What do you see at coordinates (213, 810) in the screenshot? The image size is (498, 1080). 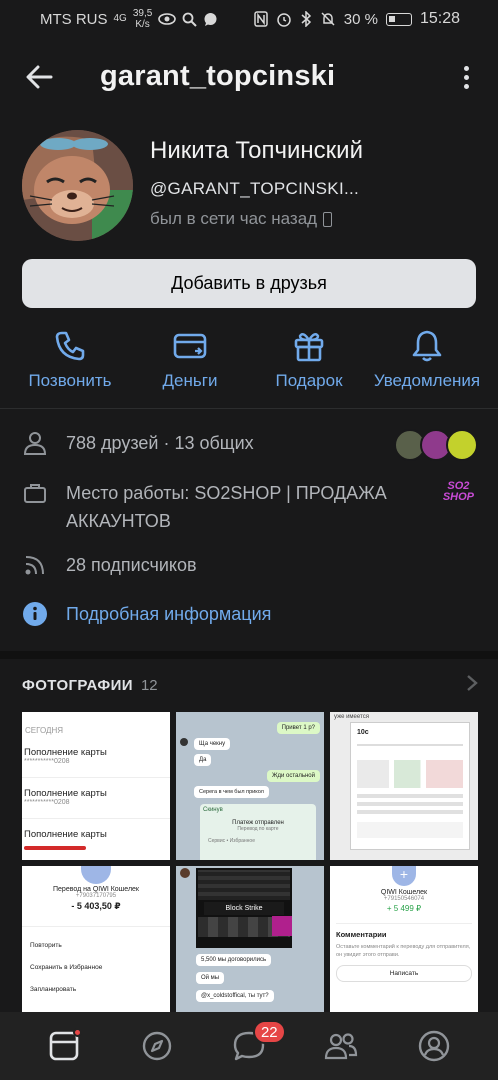 I see `photo-text: Скинув` at bounding box center [213, 810].